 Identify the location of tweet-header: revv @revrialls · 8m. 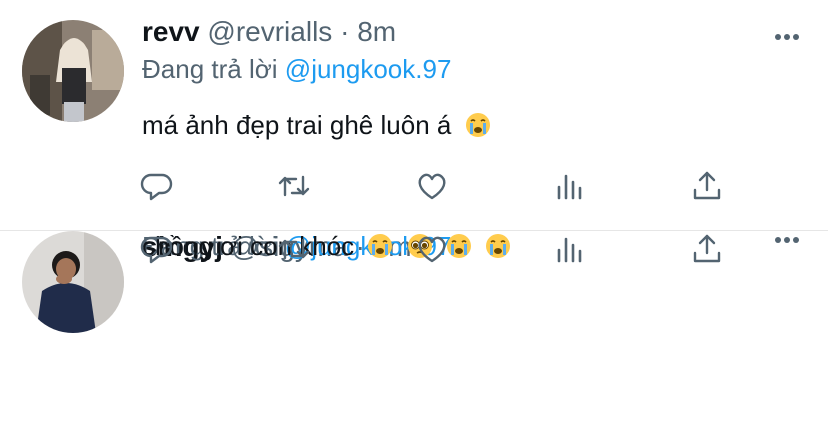
(269, 32).